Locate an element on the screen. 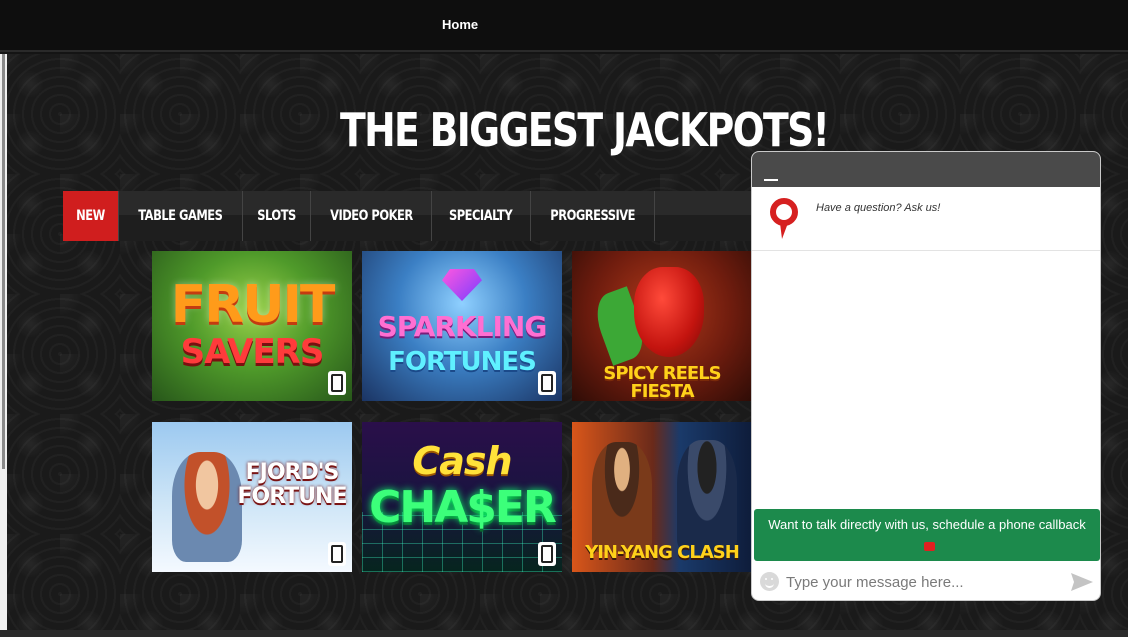  game-tile-sparkling-fortunes: SPARKLING FORTUNES is located at coordinates (462, 326).